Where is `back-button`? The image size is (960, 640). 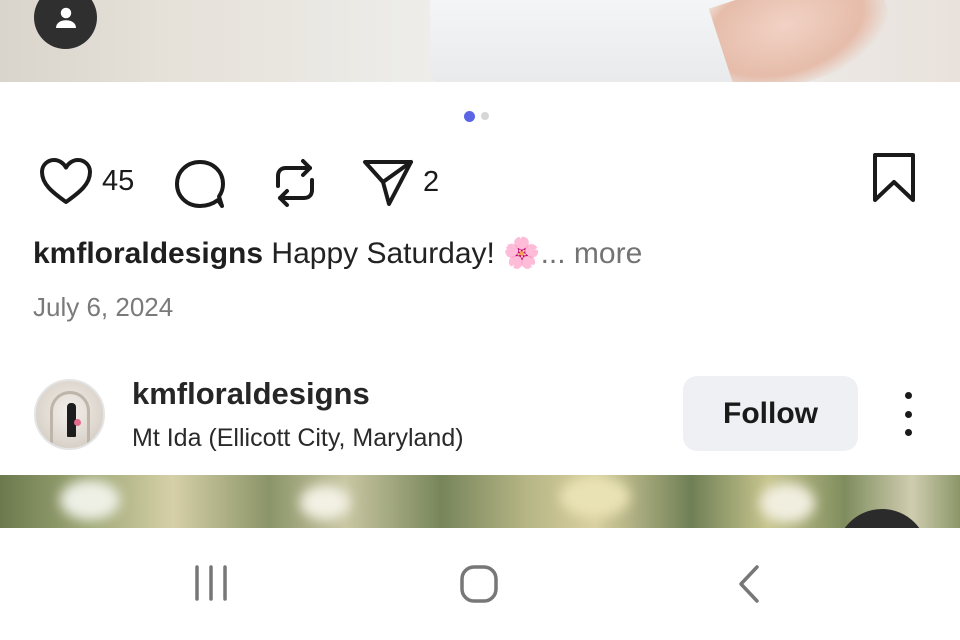 back-button is located at coordinates (749, 586).